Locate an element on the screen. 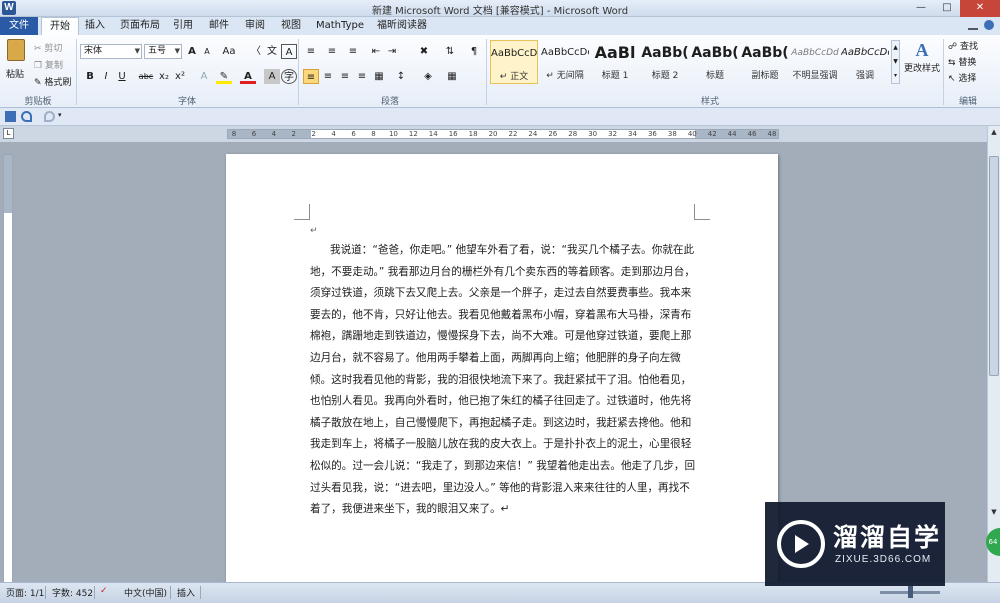 The width and height of the screenshot is (1000, 603). find-button: ☍ 查找 is located at coordinates (963, 45).